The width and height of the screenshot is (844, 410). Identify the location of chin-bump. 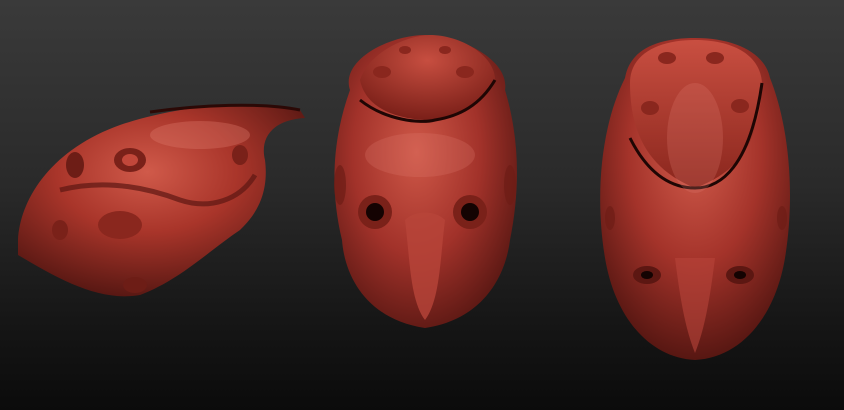
(135, 285).